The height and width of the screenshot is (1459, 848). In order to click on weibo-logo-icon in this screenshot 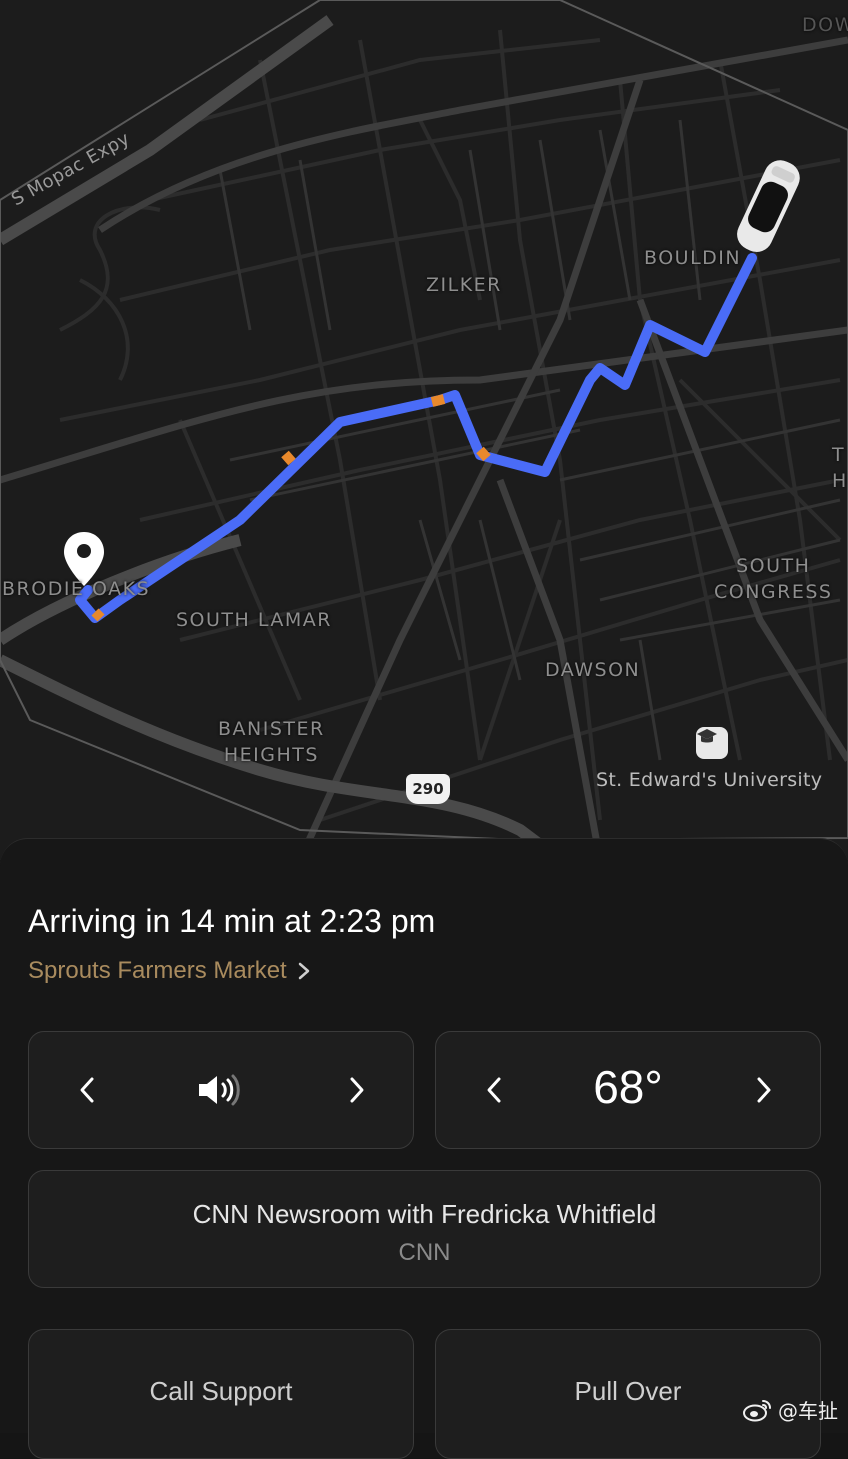, I will do `click(757, 1410)`.